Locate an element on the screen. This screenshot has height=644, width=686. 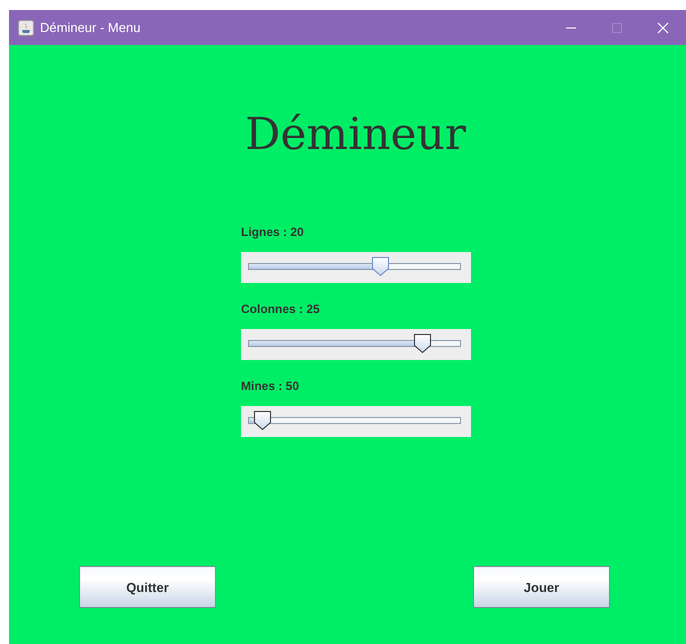
slider-label: Mines : 50 is located at coordinates (270, 386).